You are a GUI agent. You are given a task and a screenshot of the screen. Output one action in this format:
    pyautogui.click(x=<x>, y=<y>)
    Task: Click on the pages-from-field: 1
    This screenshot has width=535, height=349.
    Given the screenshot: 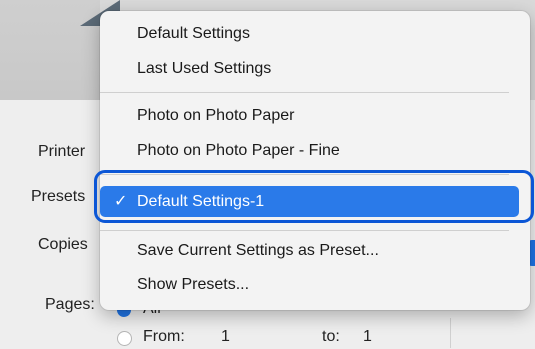 What is the action you would take?
    pyautogui.click(x=225, y=337)
    